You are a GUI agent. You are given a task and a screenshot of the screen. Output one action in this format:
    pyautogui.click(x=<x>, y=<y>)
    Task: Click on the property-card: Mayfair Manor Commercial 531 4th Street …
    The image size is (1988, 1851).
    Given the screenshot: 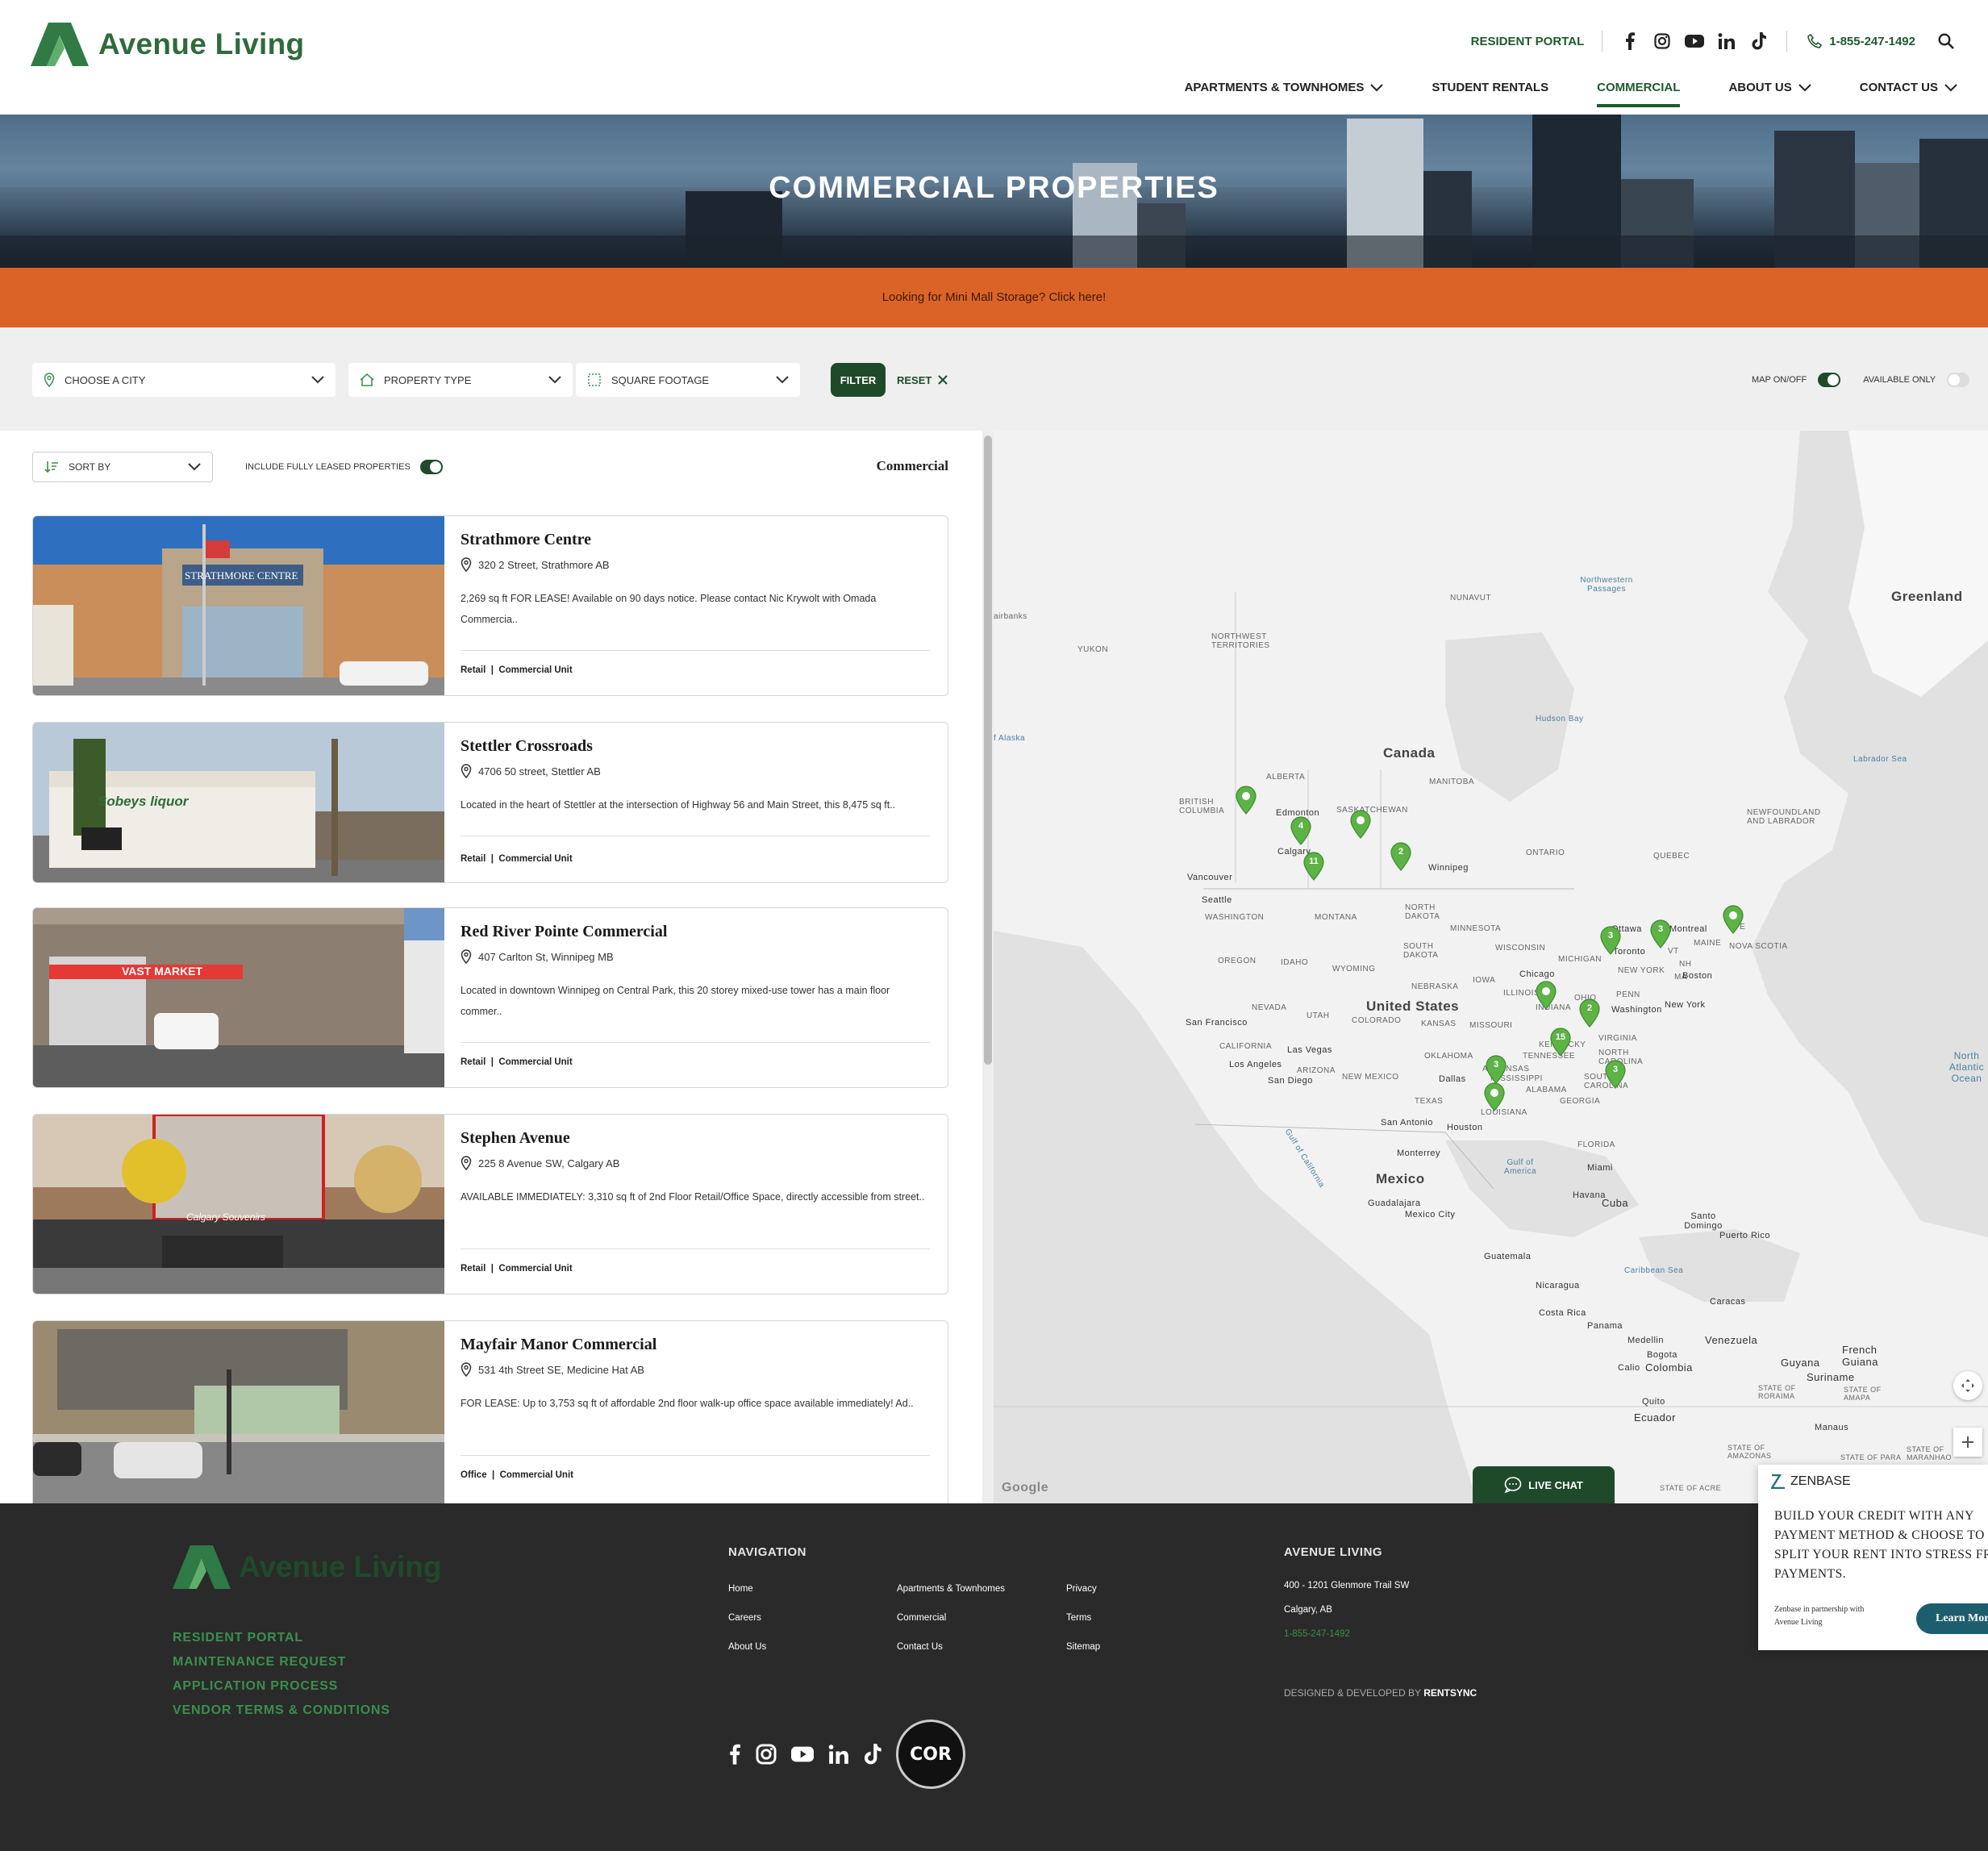 What is the action you would take?
    pyautogui.click(x=490, y=1412)
    